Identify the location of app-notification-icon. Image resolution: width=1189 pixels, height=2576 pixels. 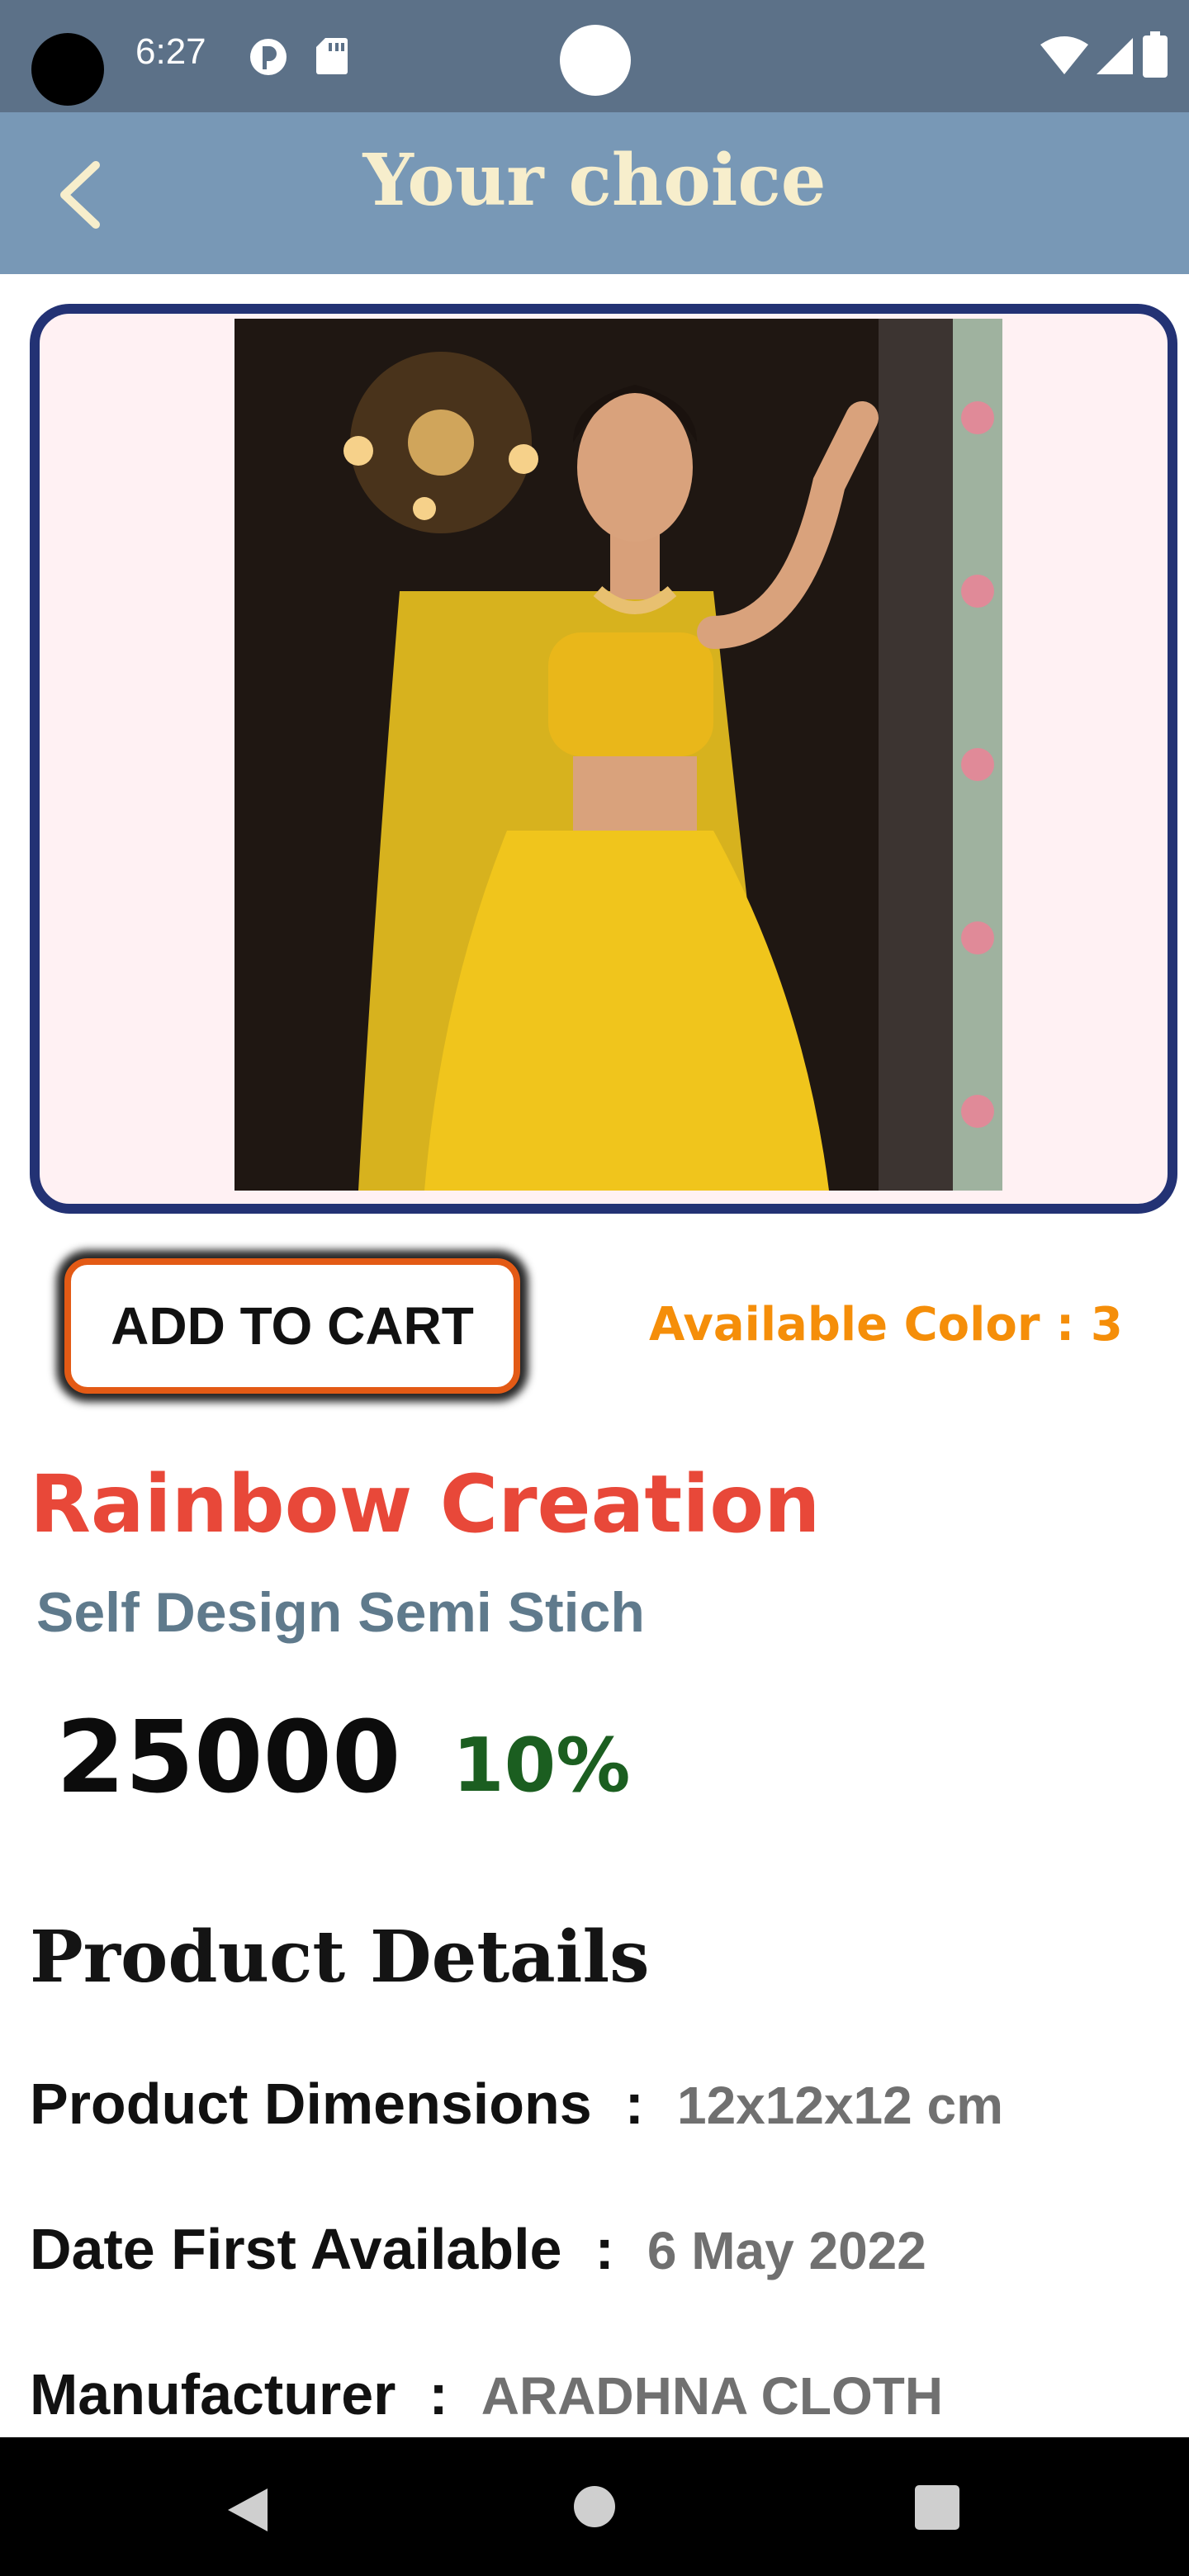
(268, 57).